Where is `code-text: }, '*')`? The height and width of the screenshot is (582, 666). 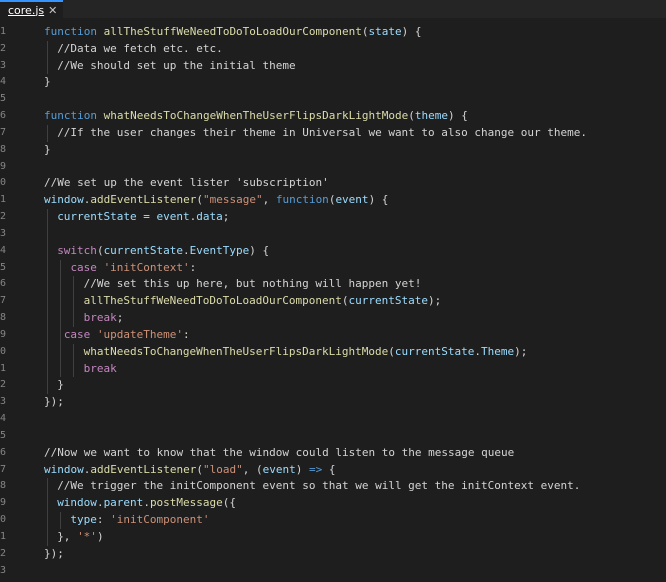
code-text: }, '*') is located at coordinates (80, 537).